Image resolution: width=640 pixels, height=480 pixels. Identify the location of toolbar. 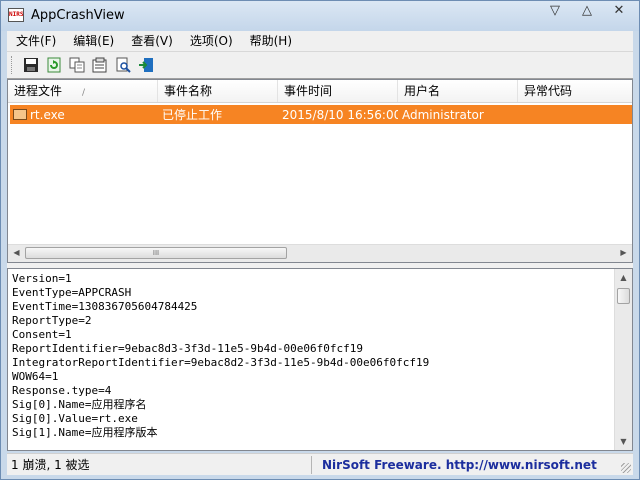
(320, 65).